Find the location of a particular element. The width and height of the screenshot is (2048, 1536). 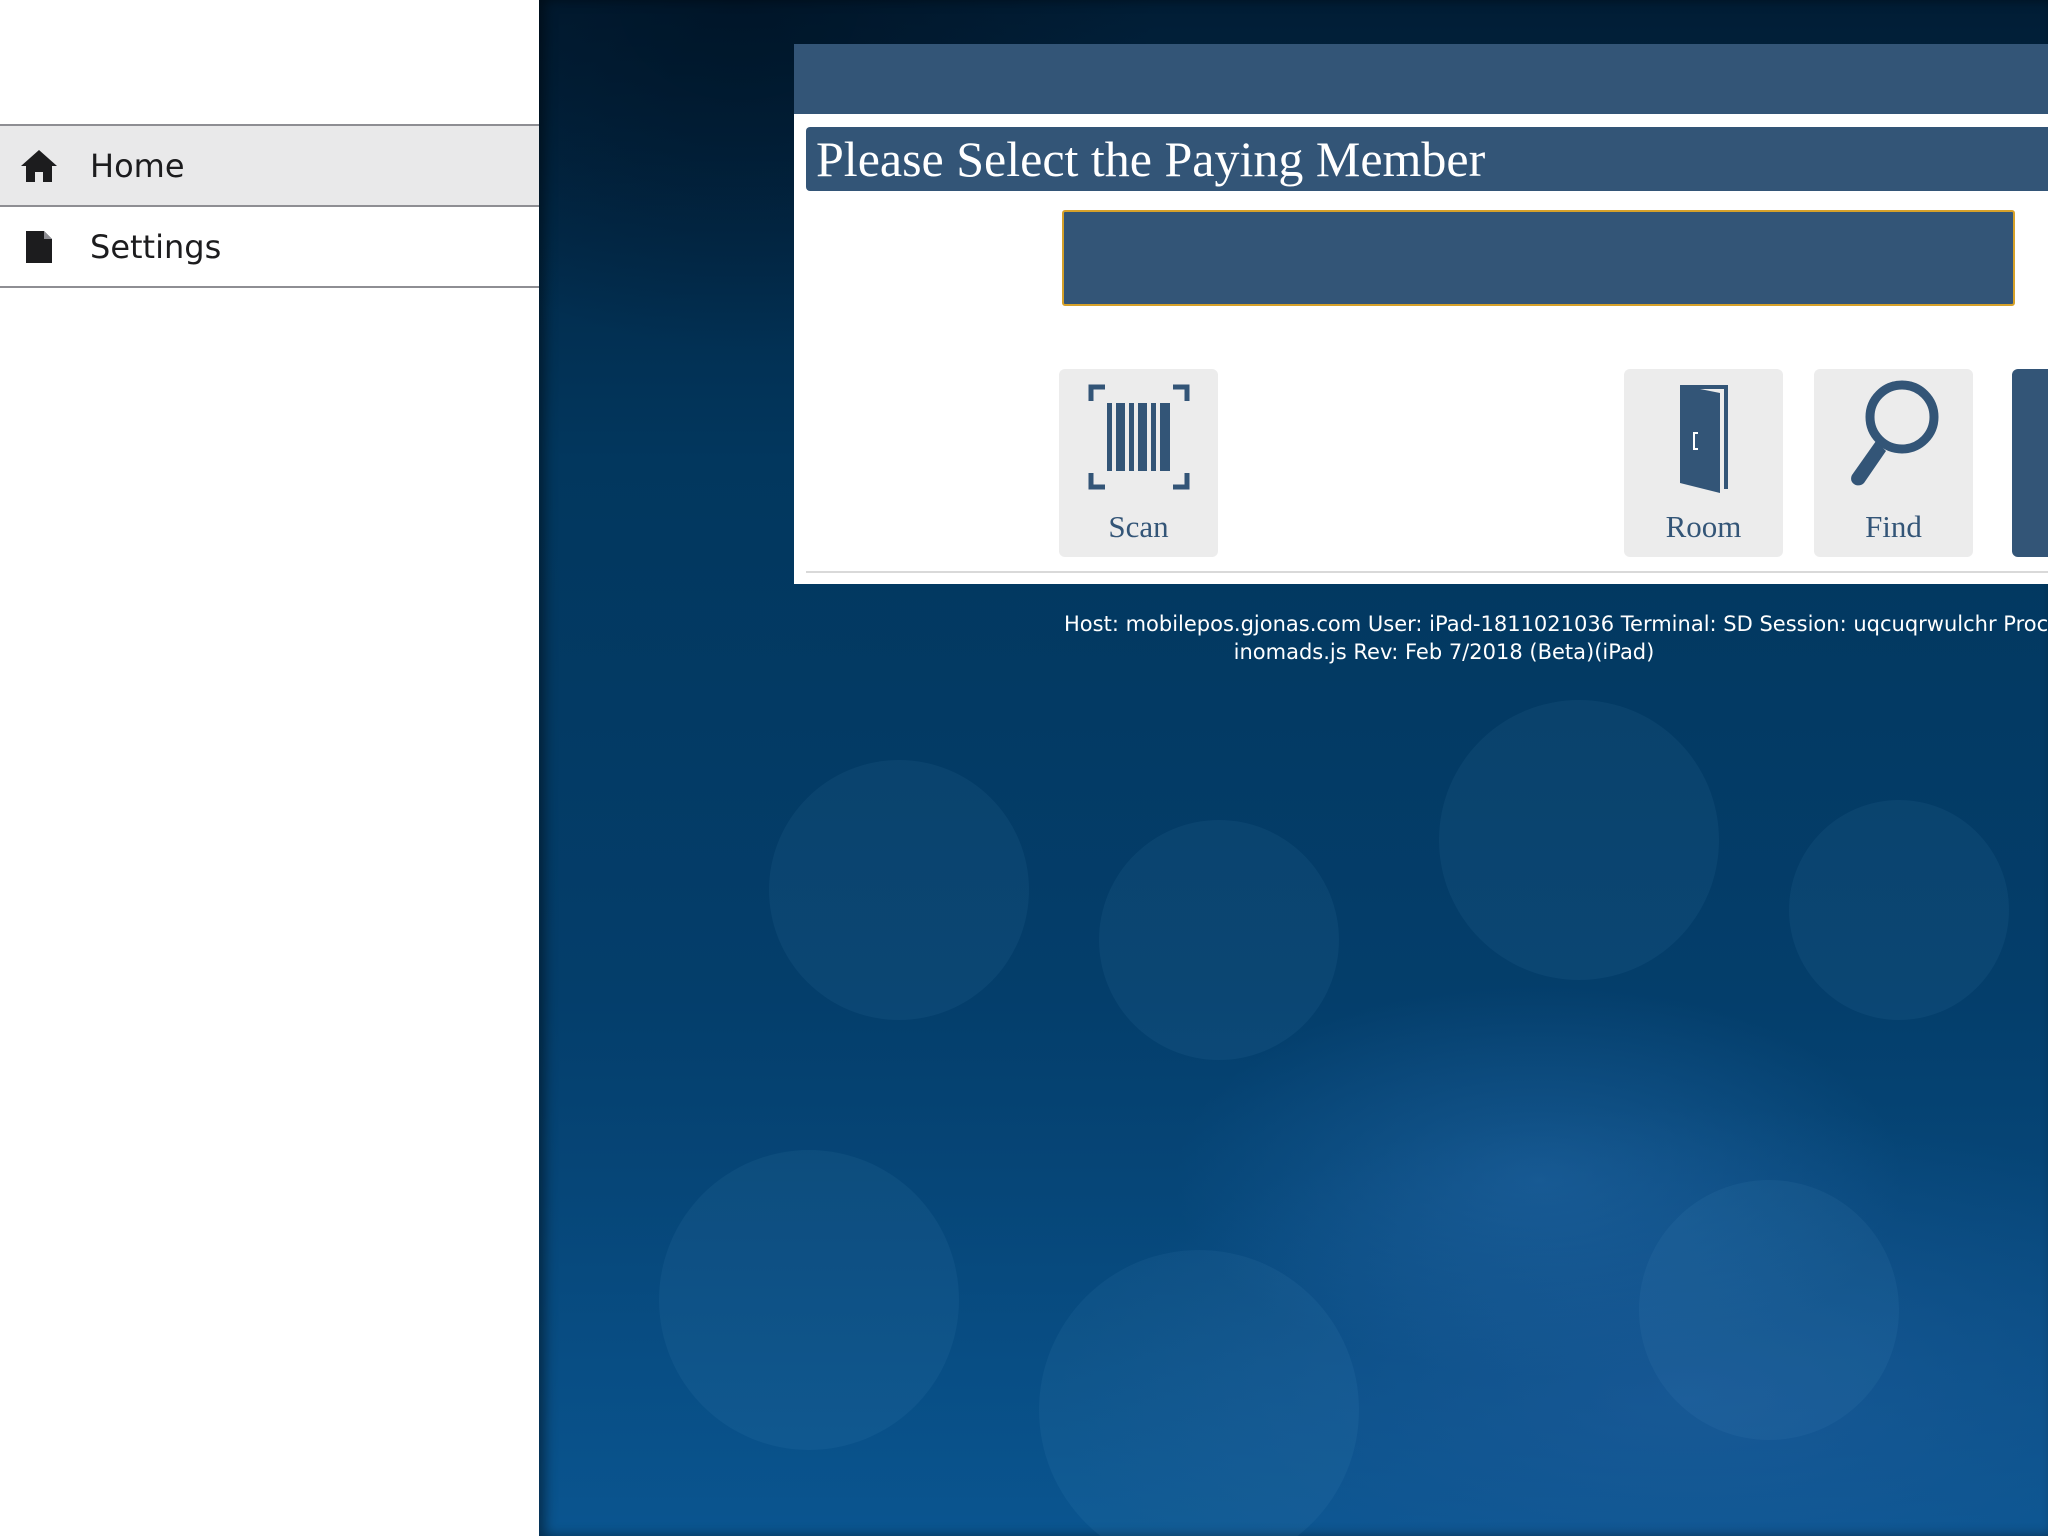

home-icon is located at coordinates (39, 166).